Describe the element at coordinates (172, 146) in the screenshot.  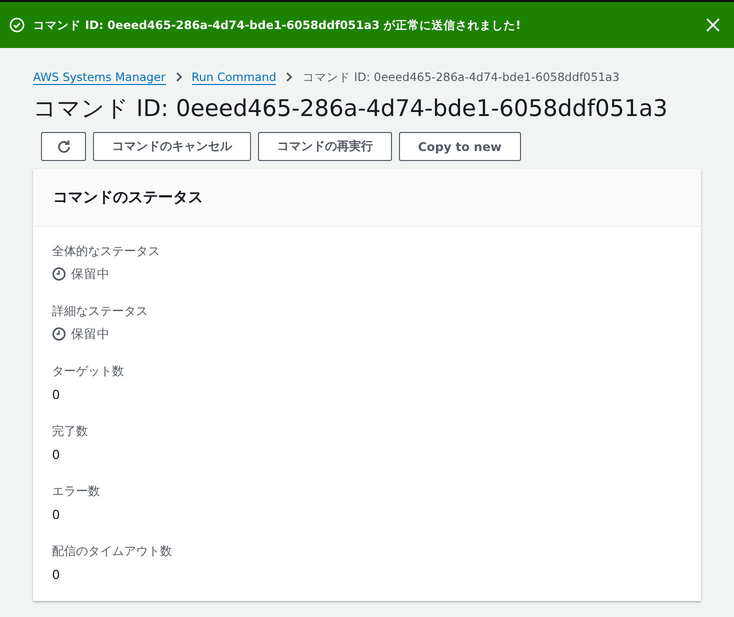
I see `action-button: コマンドのキャンセル` at that location.